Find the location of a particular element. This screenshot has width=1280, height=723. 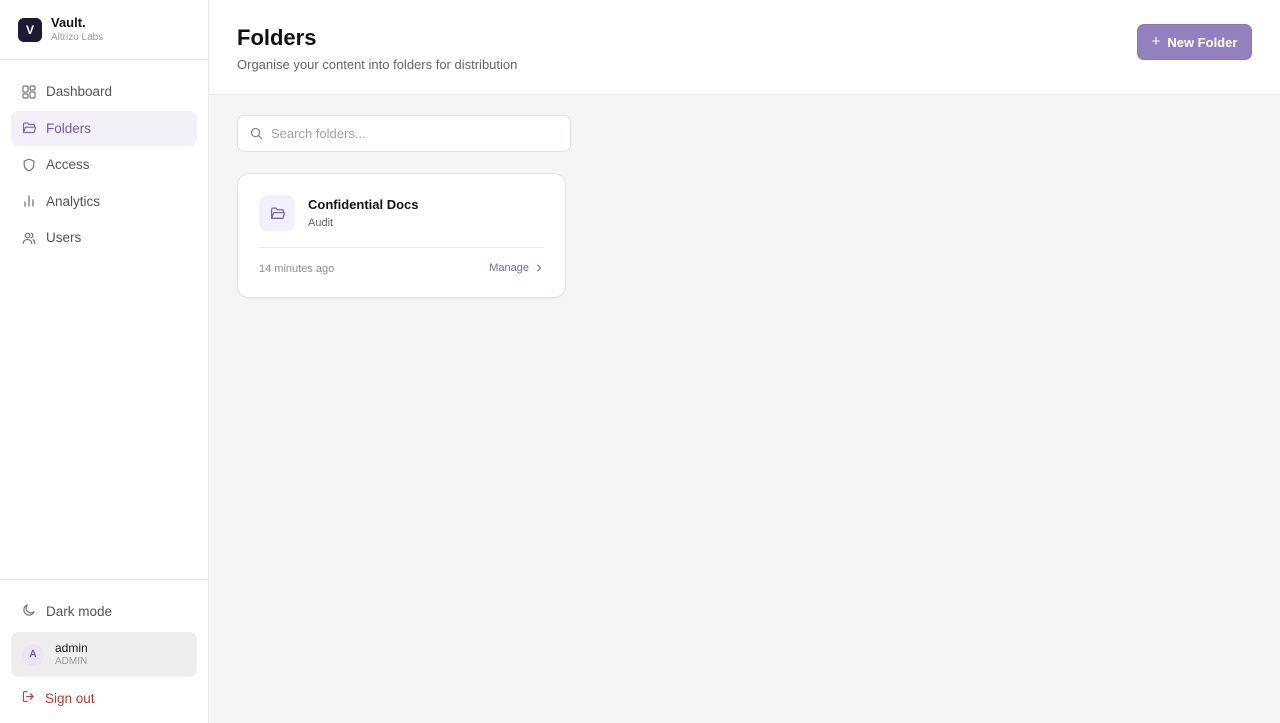

brand-logo: V is located at coordinates (30, 29).